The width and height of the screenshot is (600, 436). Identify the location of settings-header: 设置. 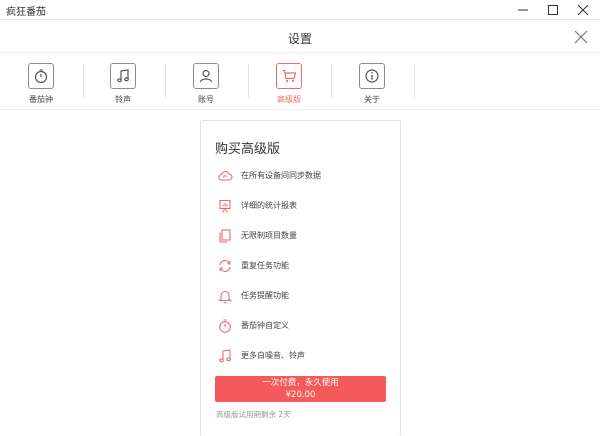
(300, 37).